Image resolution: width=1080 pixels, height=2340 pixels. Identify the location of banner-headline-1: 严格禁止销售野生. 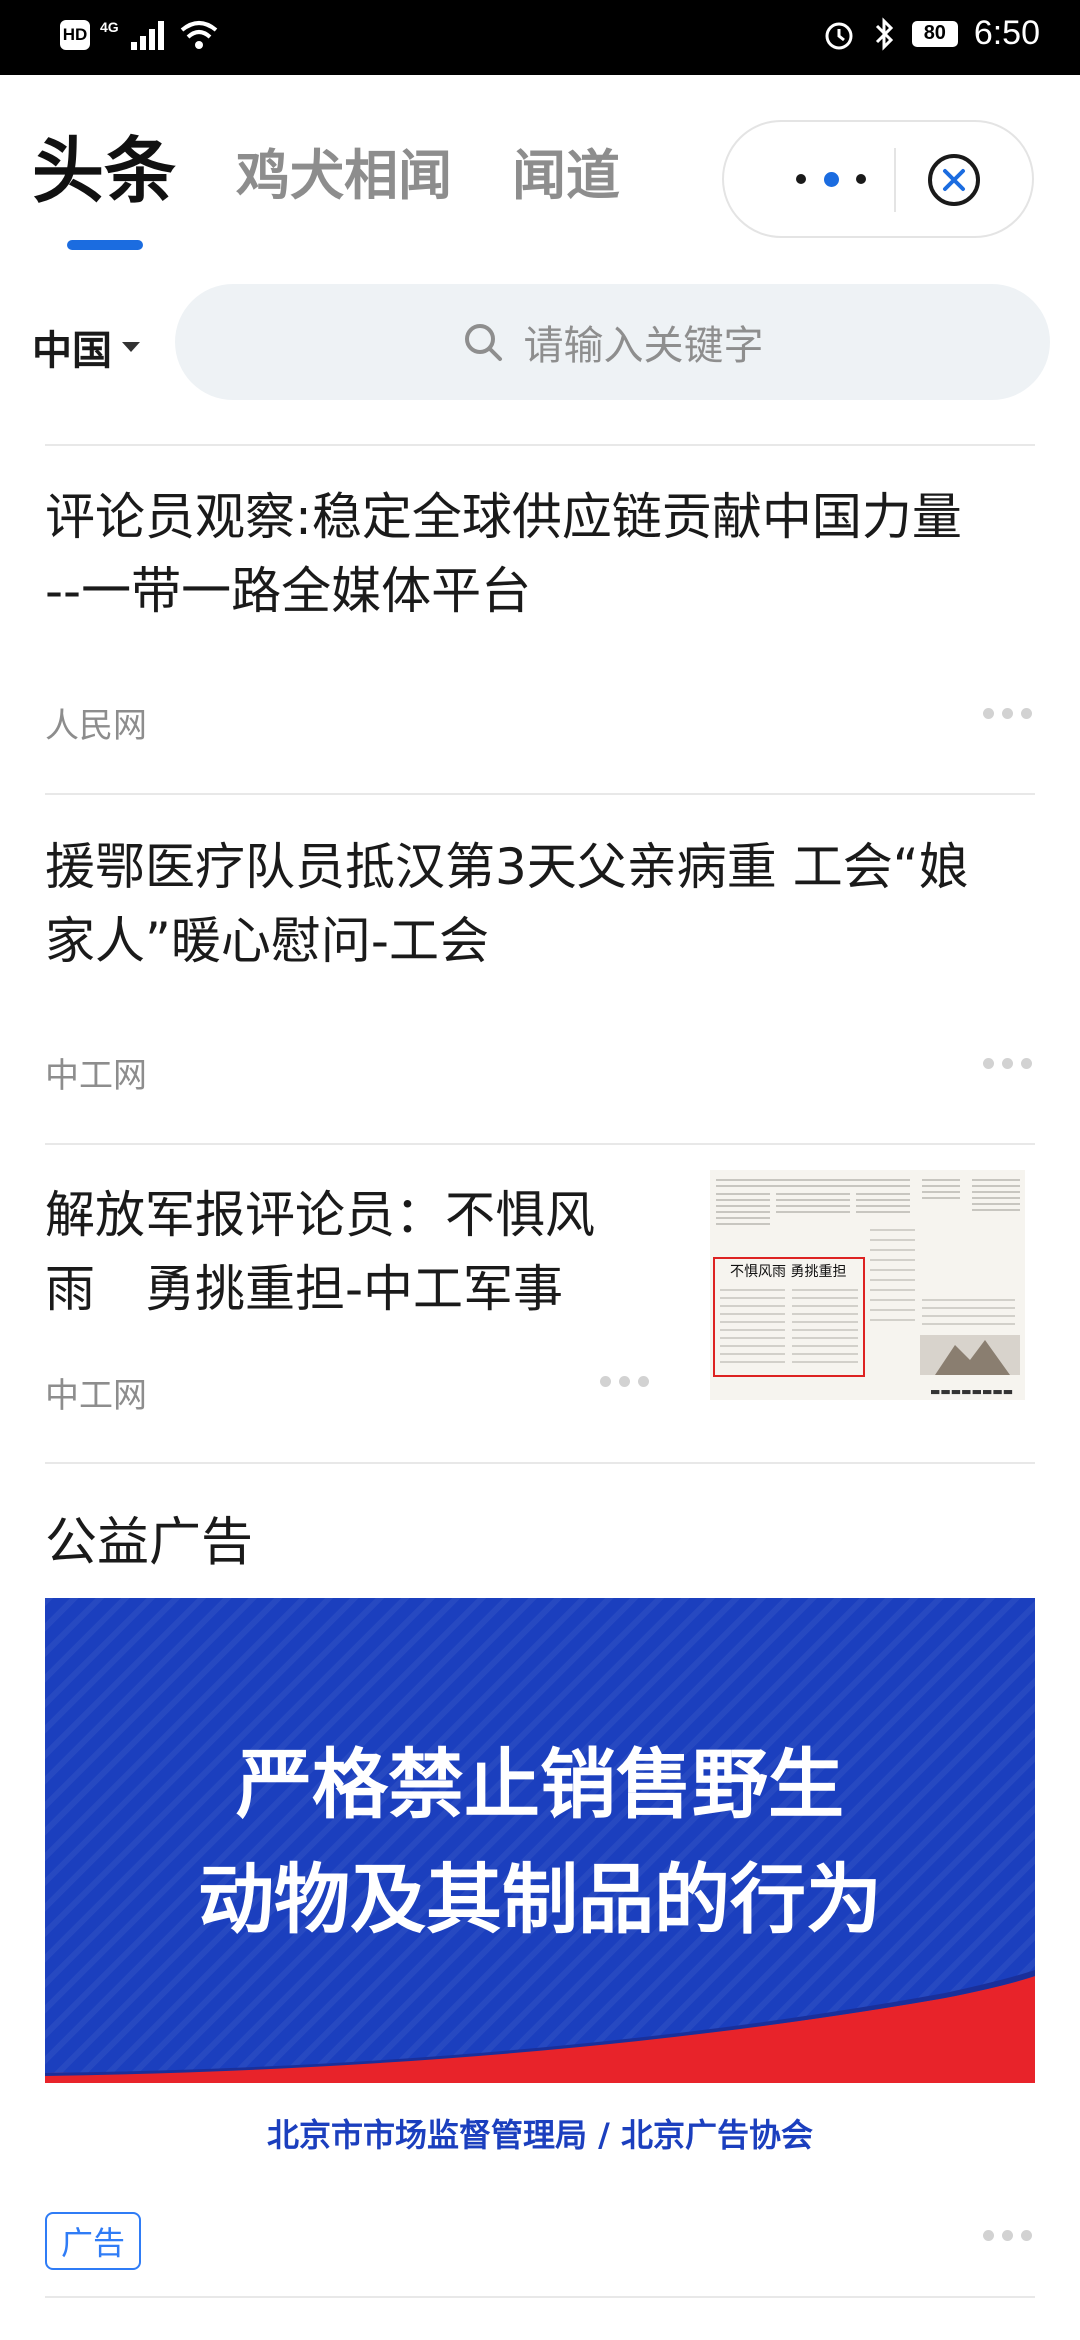
(540, 1784).